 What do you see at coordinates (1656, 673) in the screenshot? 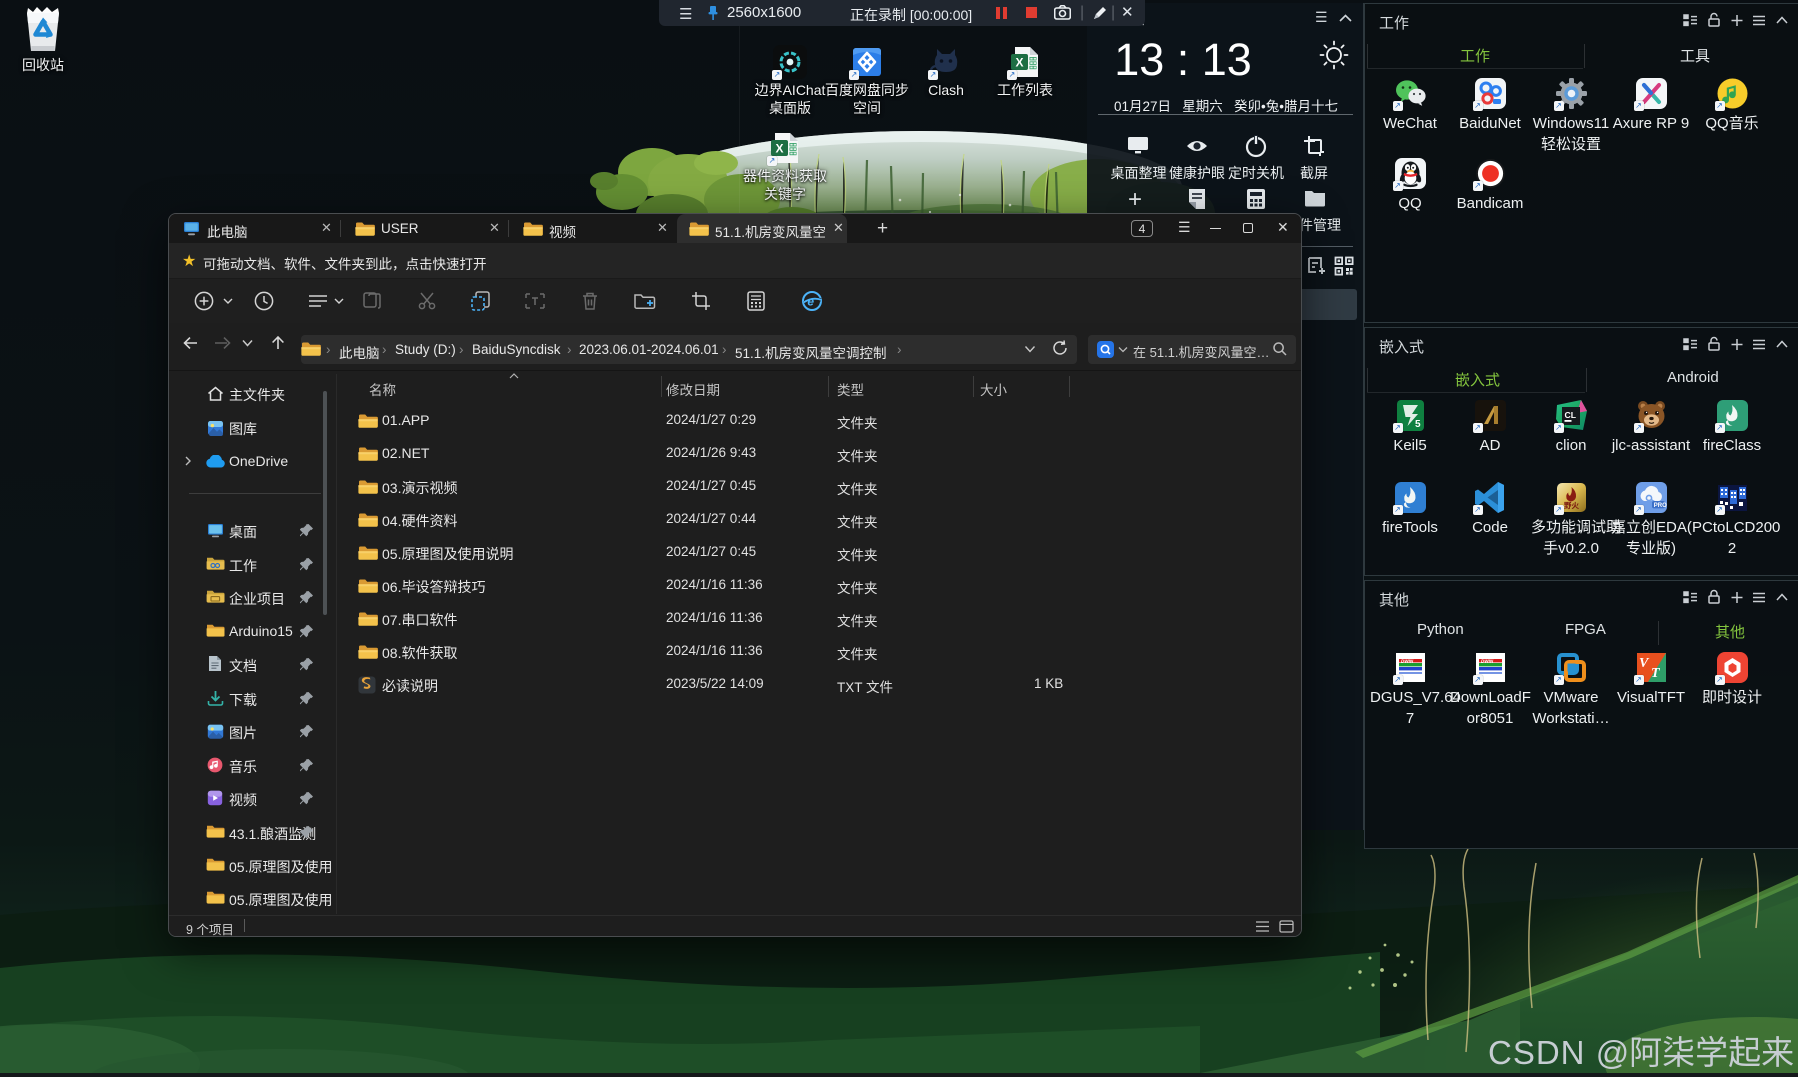
I see `svg-text: T` at bounding box center [1656, 673].